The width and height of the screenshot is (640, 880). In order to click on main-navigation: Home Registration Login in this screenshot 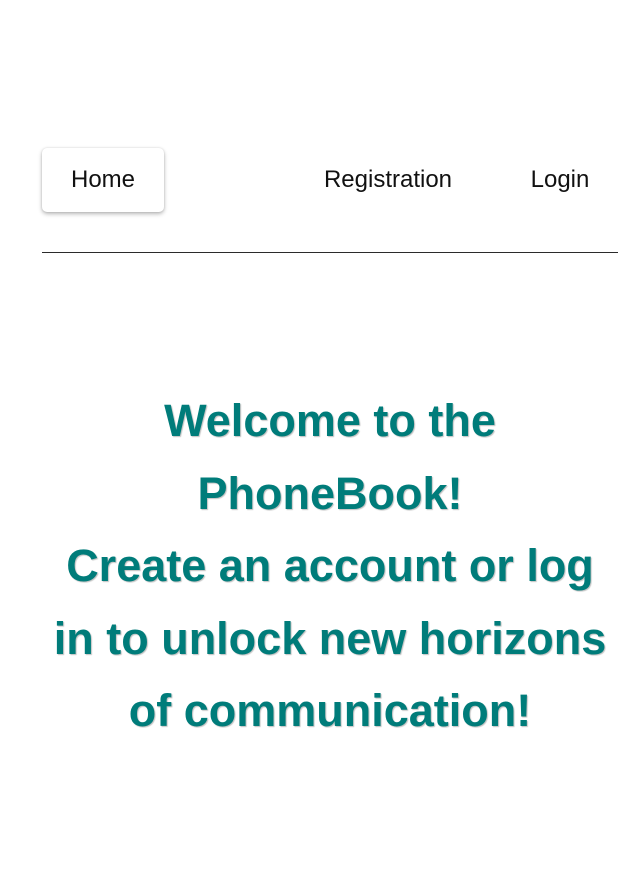, I will do `click(330, 181)`.